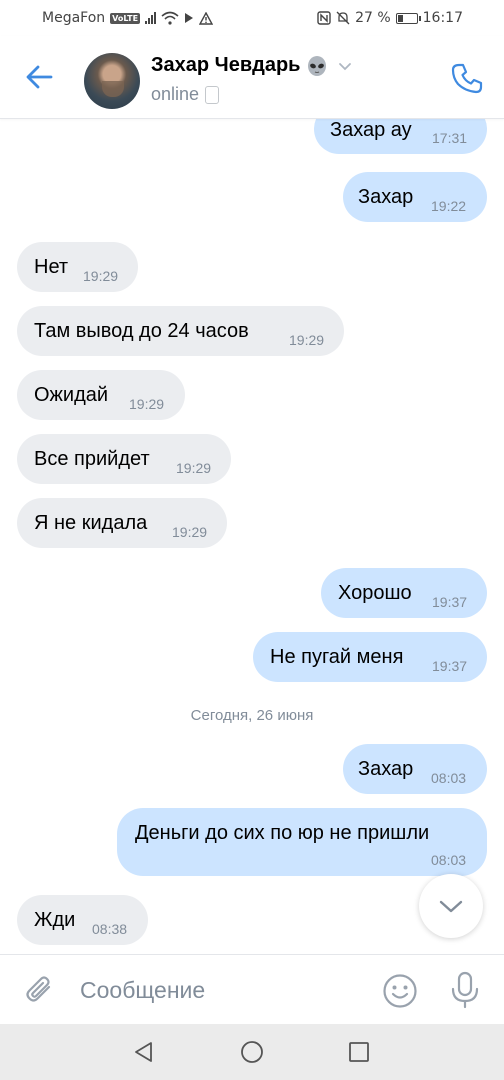 Image resolution: width=504 pixels, height=1080 pixels. What do you see at coordinates (112, 81) in the screenshot?
I see `avatar` at bounding box center [112, 81].